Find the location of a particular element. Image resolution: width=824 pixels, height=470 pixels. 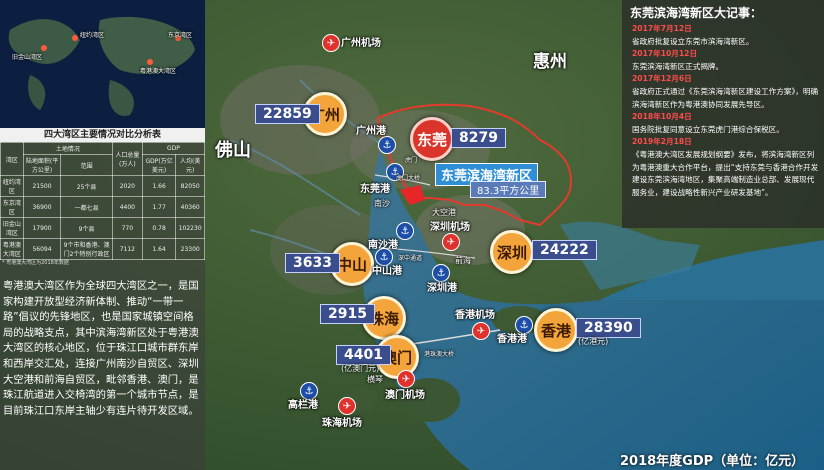

minimap-label-ny: 纽约湾区 is located at coordinates (92, 35).